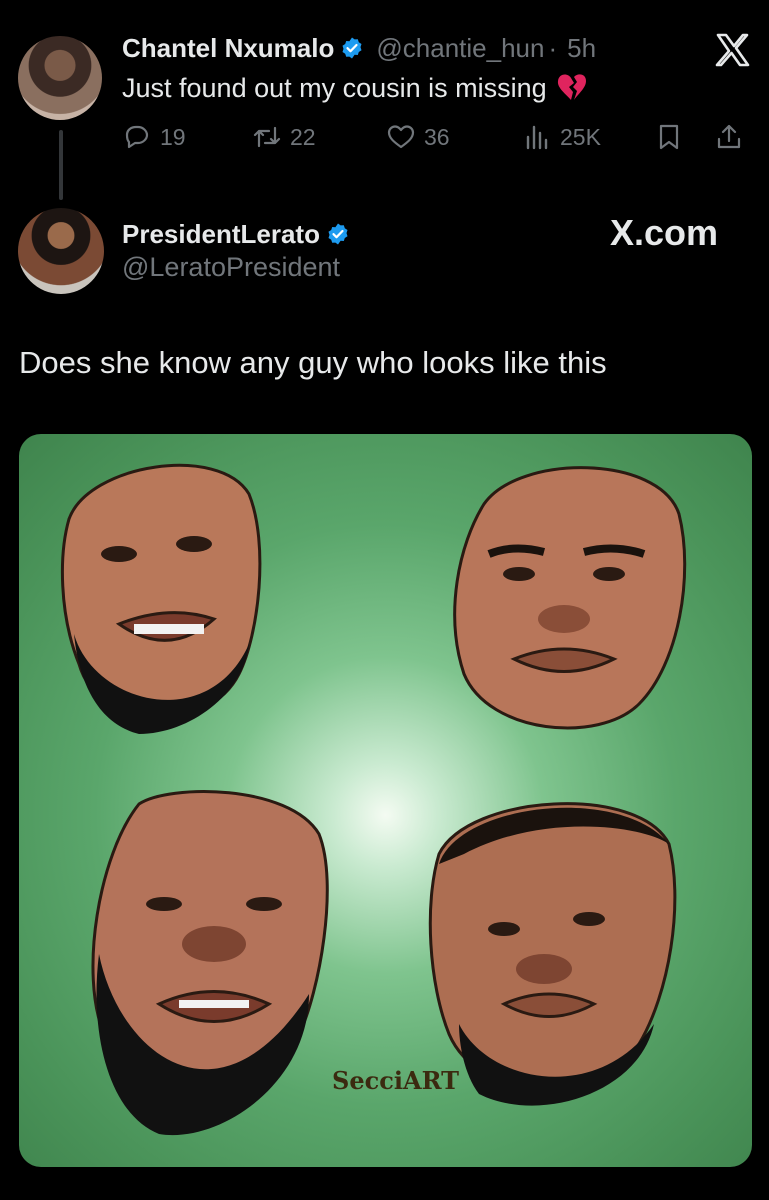  I want to click on reply-count: 19, so click(173, 136).